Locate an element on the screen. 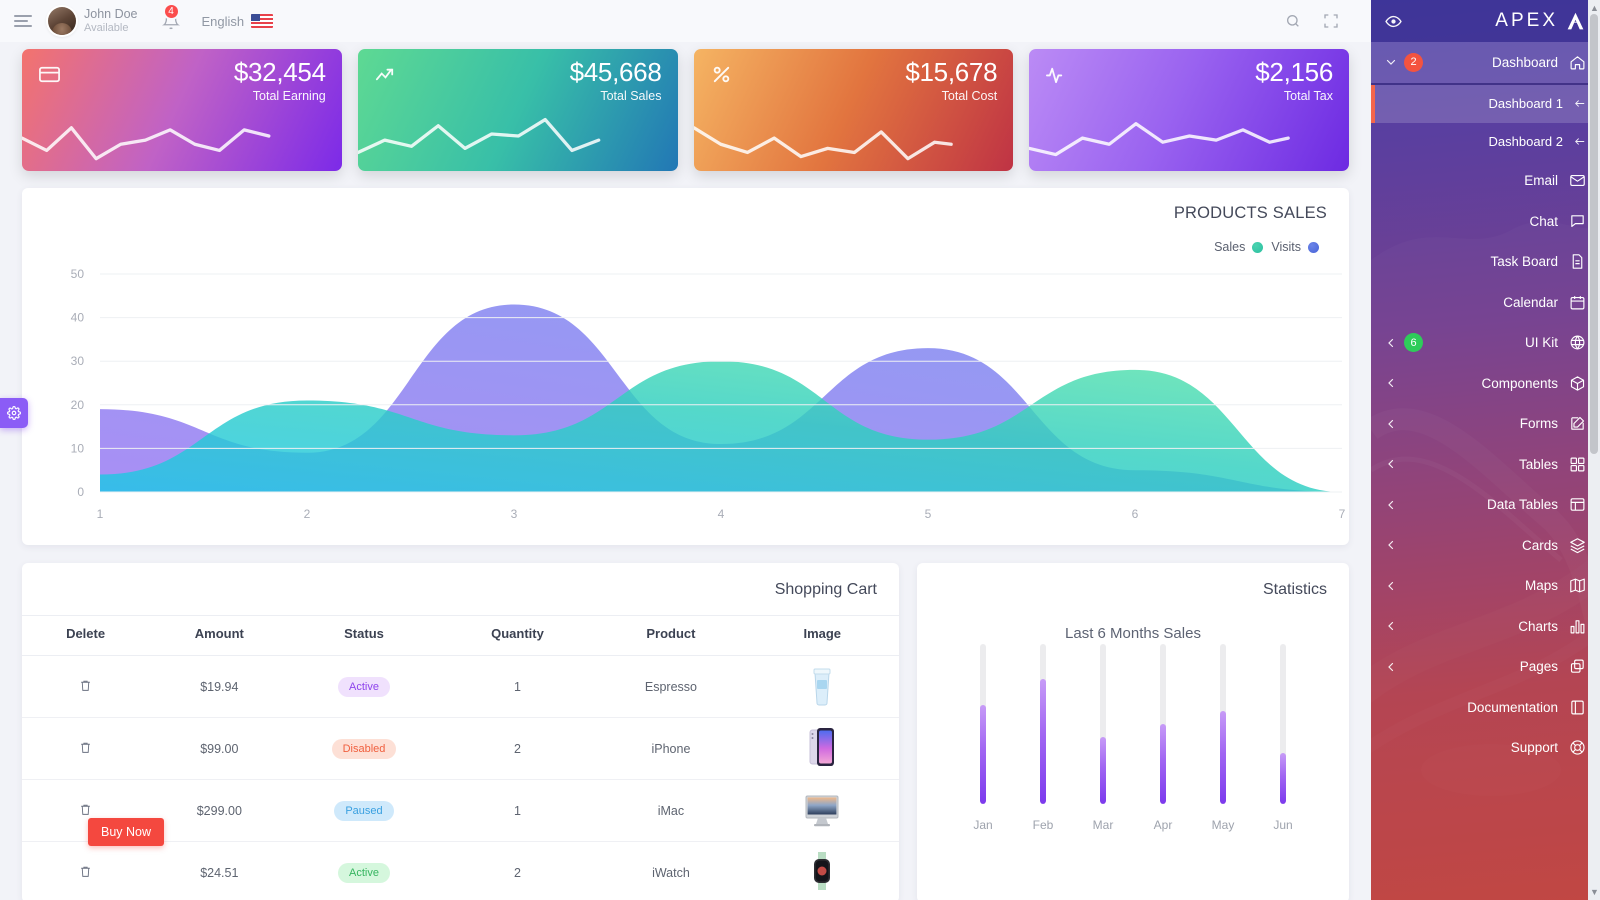 Image resolution: width=1600 pixels, height=900 pixels. svg-text: 0 is located at coordinates (80, 492).